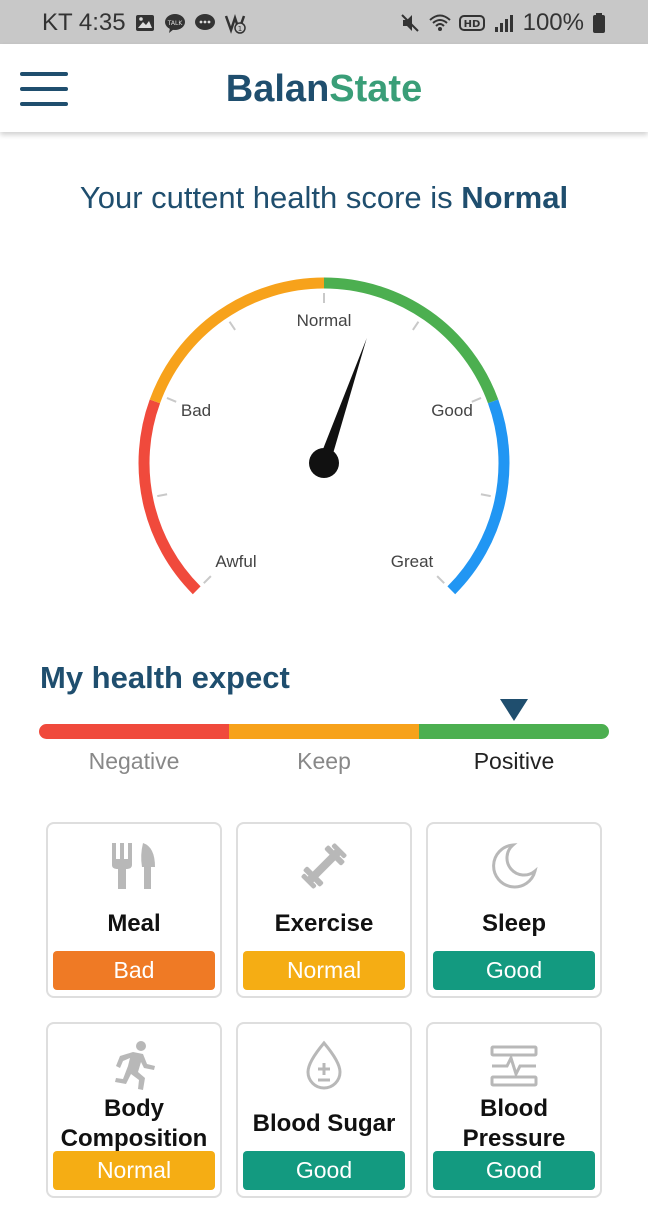 The height and width of the screenshot is (1207, 648). Describe the element at coordinates (324, 866) in the screenshot. I see `dumbbell-icon` at that location.